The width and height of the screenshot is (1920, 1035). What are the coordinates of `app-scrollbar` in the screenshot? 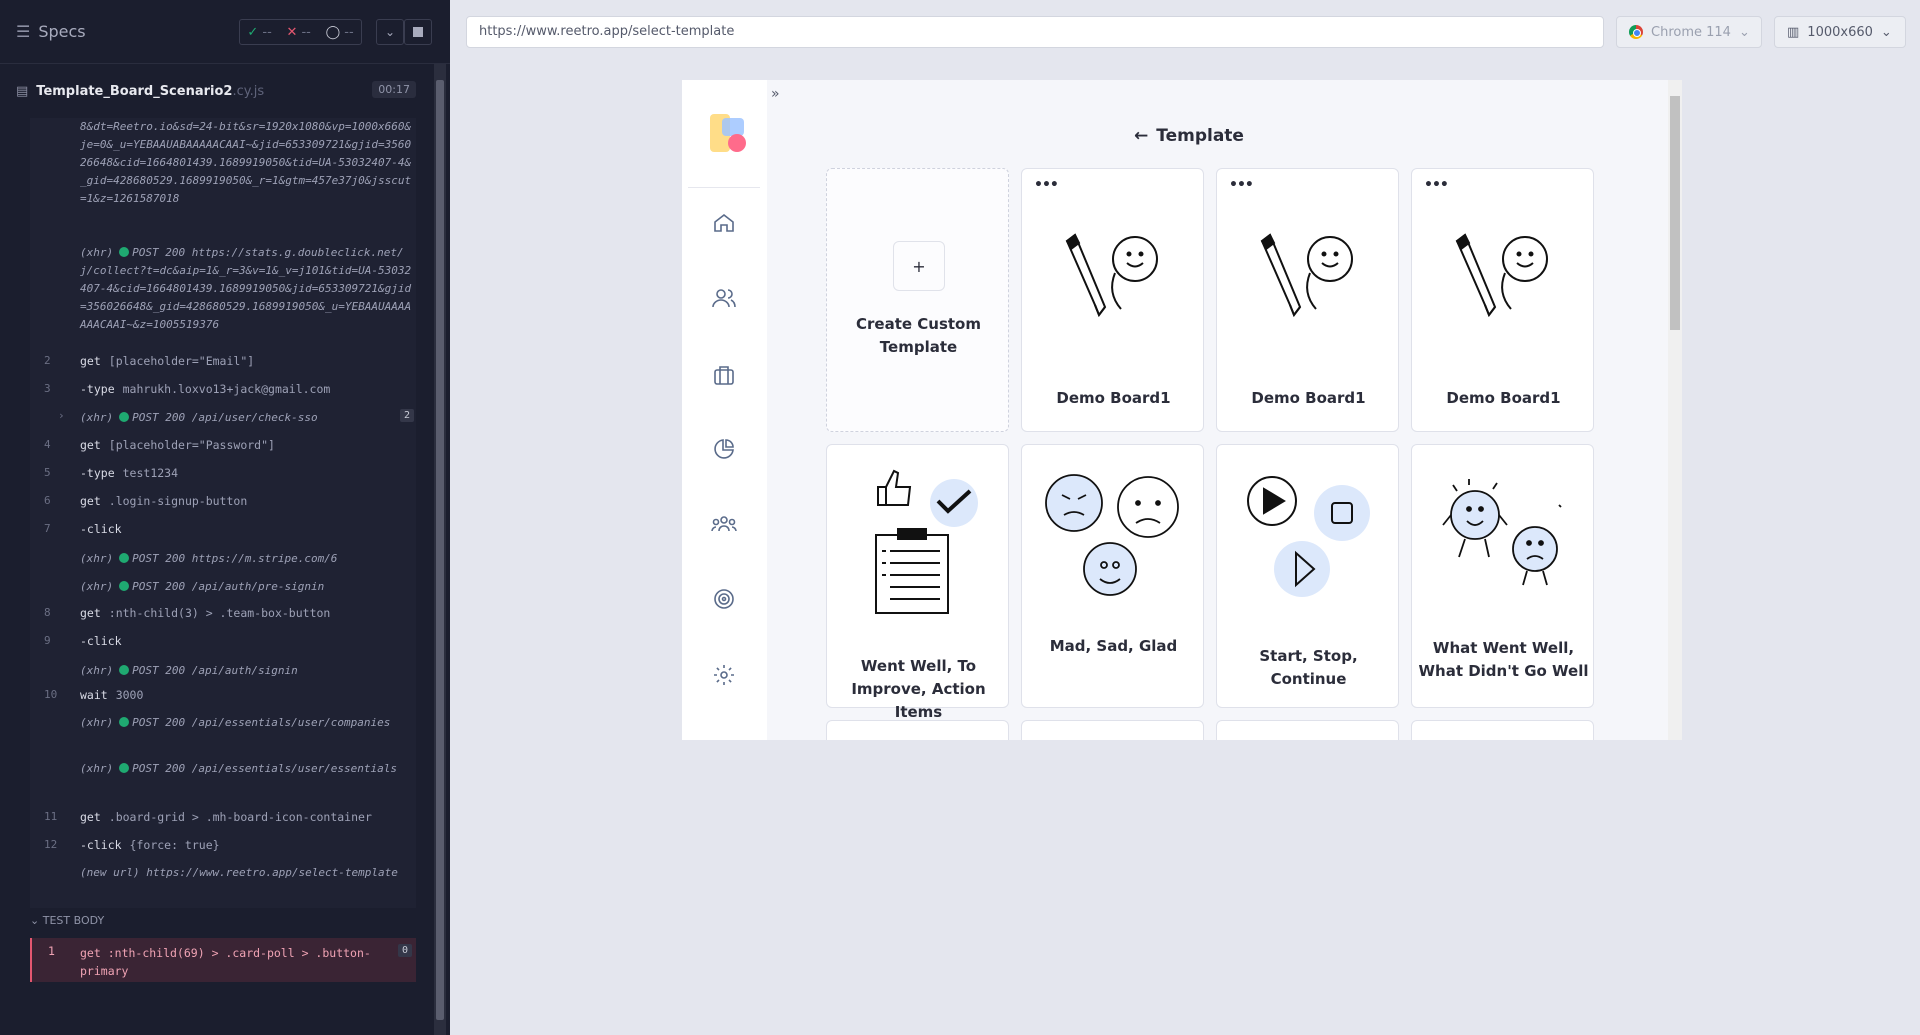 It's located at (1675, 410).